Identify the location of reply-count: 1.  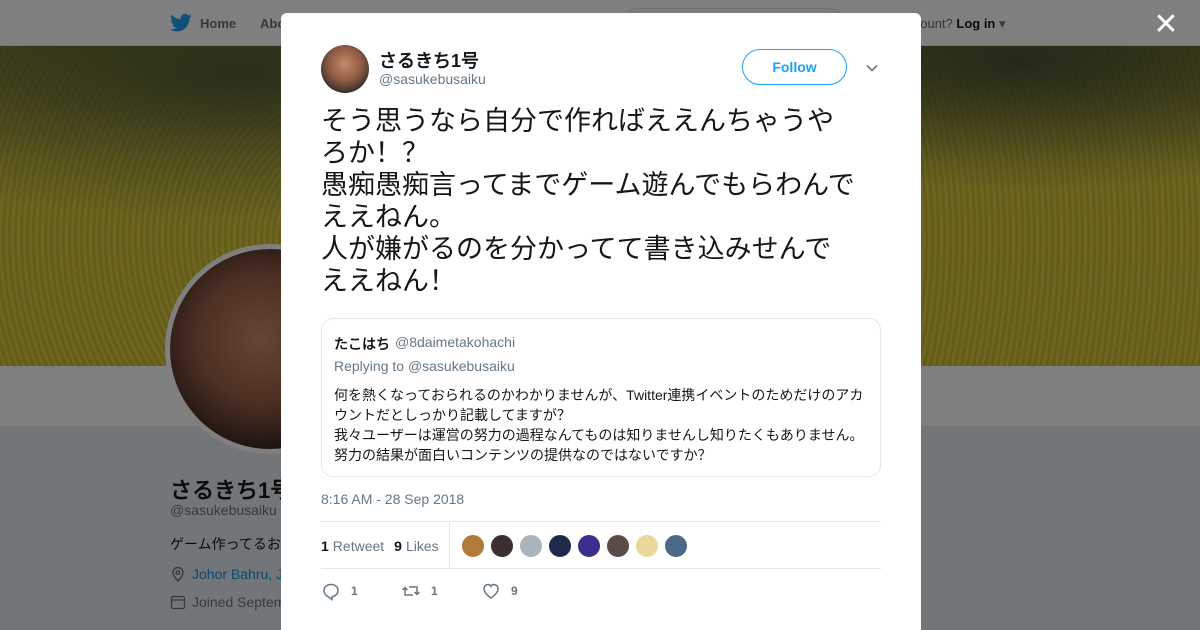
(354, 591).